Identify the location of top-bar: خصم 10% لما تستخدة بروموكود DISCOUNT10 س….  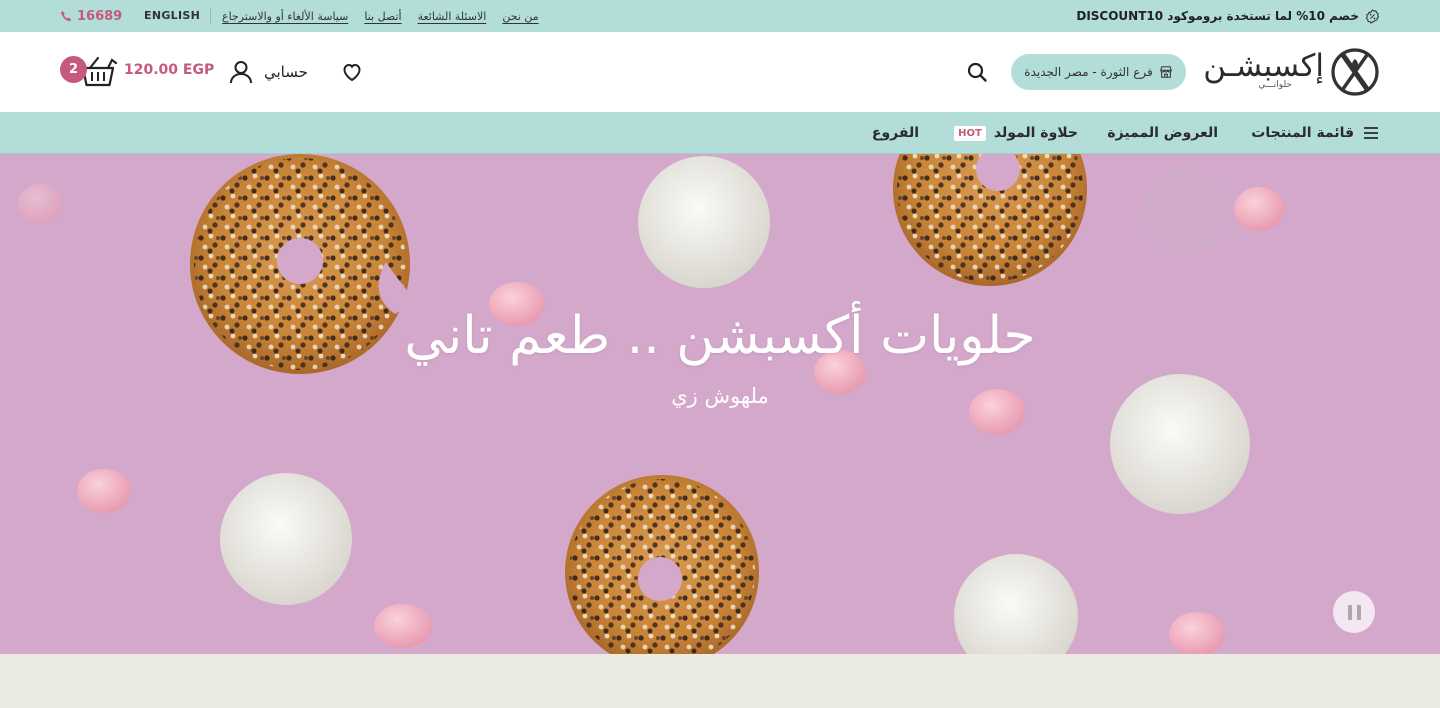
(720, 16).